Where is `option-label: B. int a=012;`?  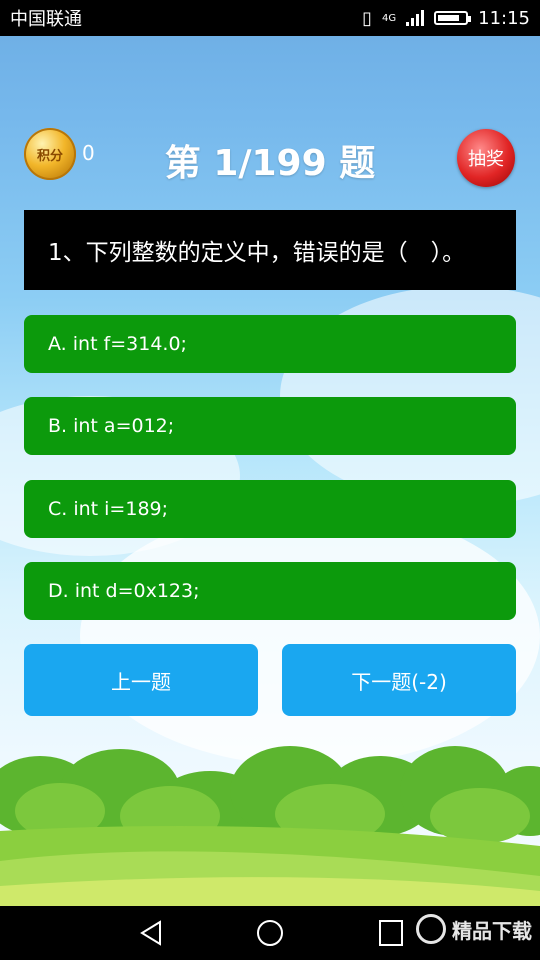
option-label: B. int a=012; is located at coordinates (111, 426).